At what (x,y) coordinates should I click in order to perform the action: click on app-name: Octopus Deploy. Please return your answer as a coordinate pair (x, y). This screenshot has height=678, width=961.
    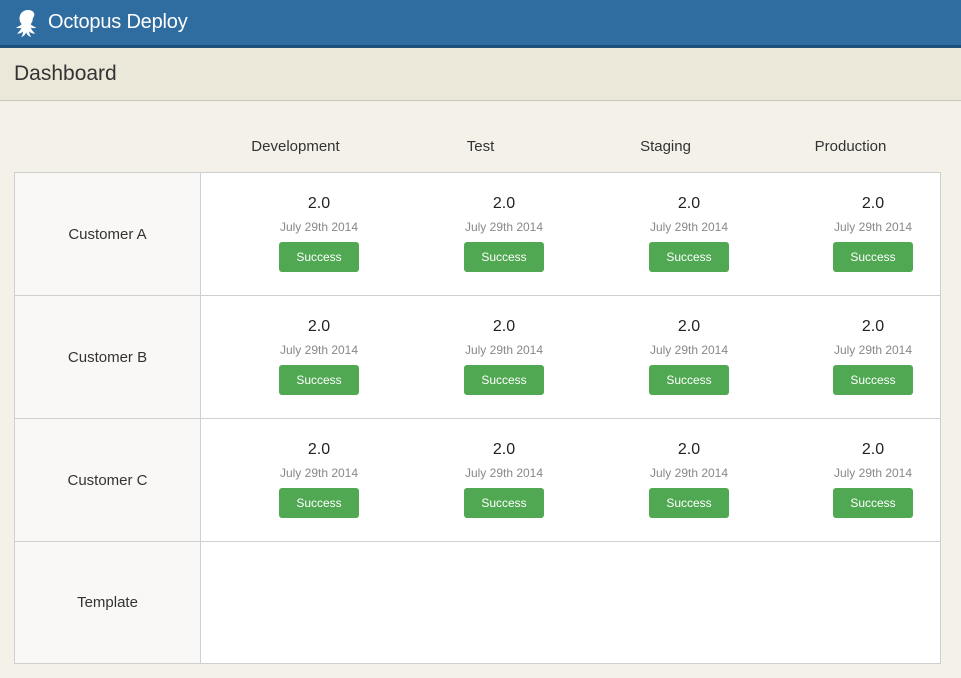
    Looking at the image, I should click on (118, 22).